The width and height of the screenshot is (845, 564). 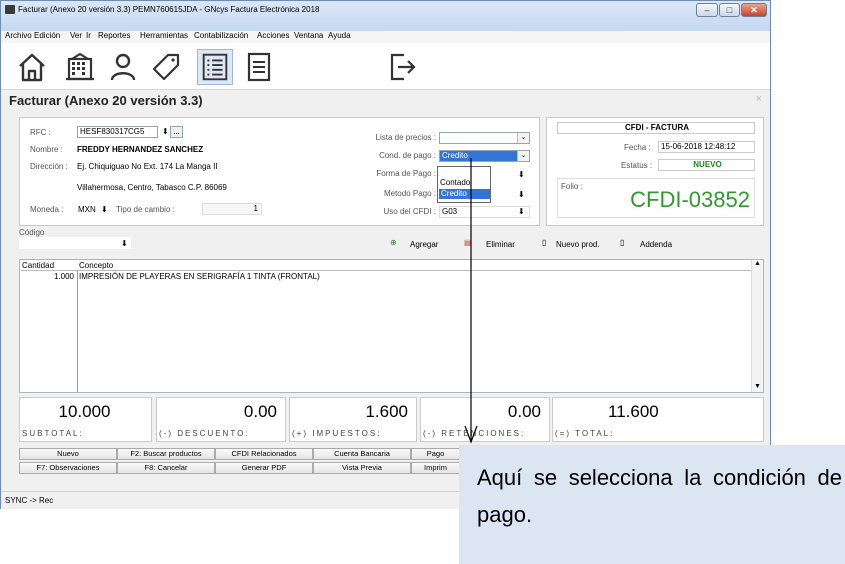 What do you see at coordinates (221, 419) in the screenshot?
I see `descuento-box: 0.00 (-) DESCUENTO:` at bounding box center [221, 419].